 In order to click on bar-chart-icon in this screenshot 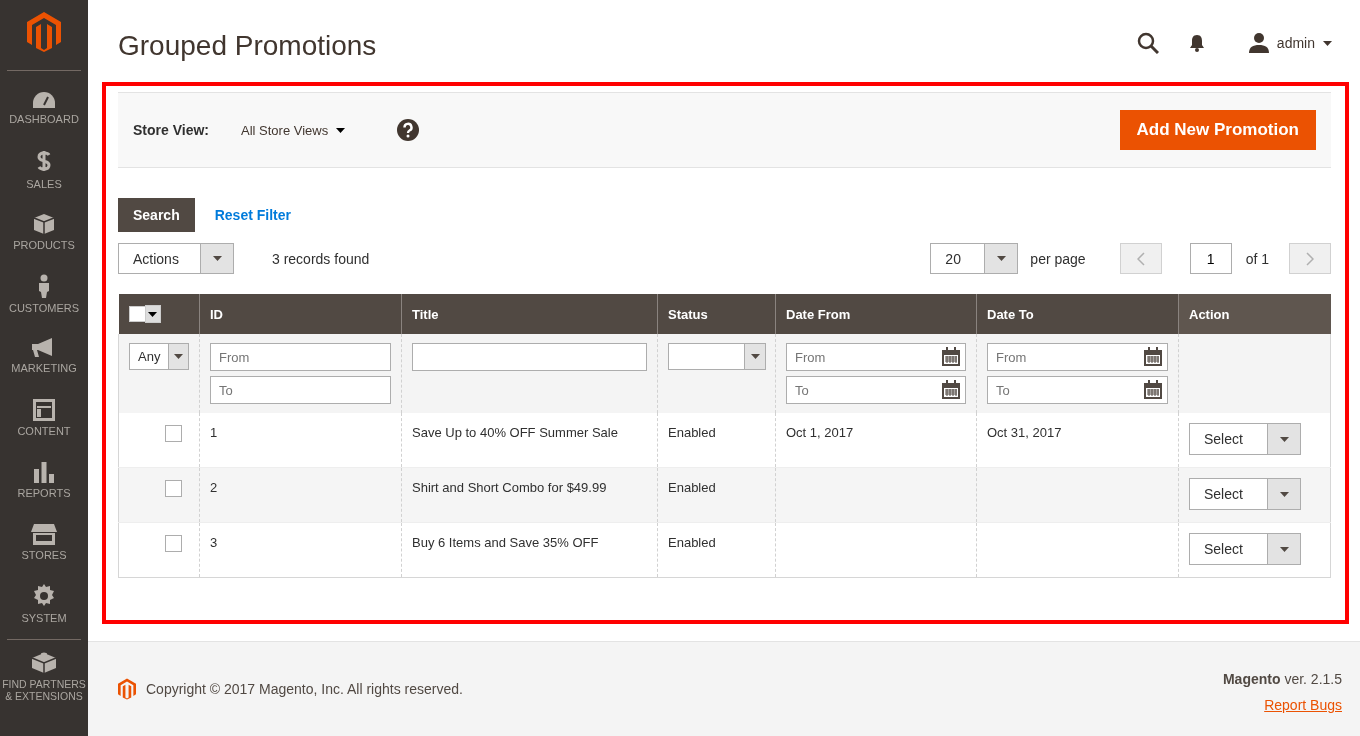, I will do `click(44, 472)`.